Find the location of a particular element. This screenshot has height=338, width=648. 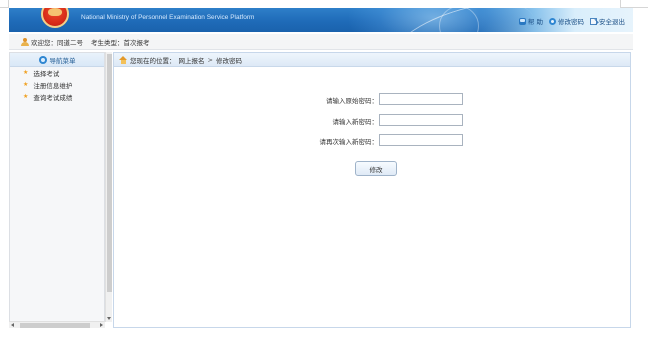

form-row-confirm-password: 请再次输入新密码： is located at coordinates (373, 140).